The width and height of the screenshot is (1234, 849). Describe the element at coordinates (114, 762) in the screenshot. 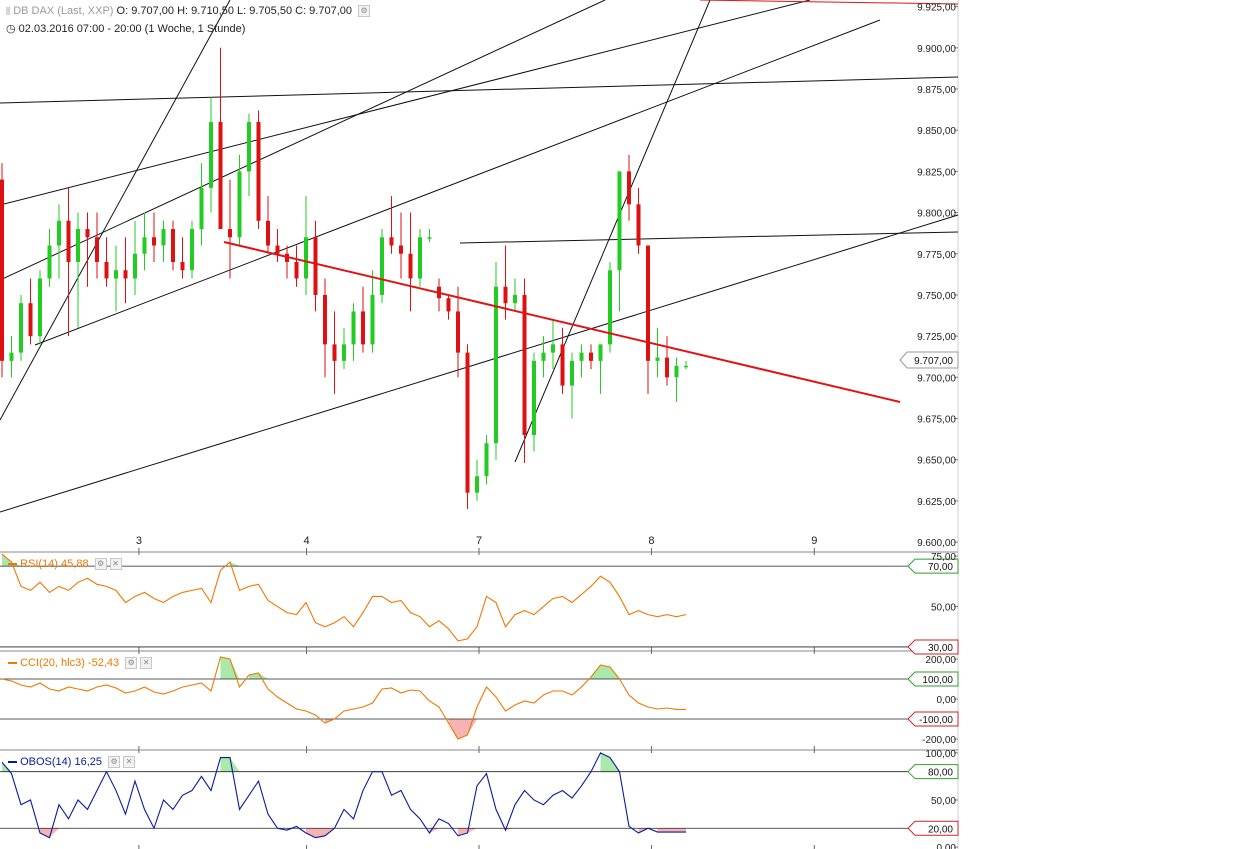

I see `obos-settings-icon: ⚙` at that location.